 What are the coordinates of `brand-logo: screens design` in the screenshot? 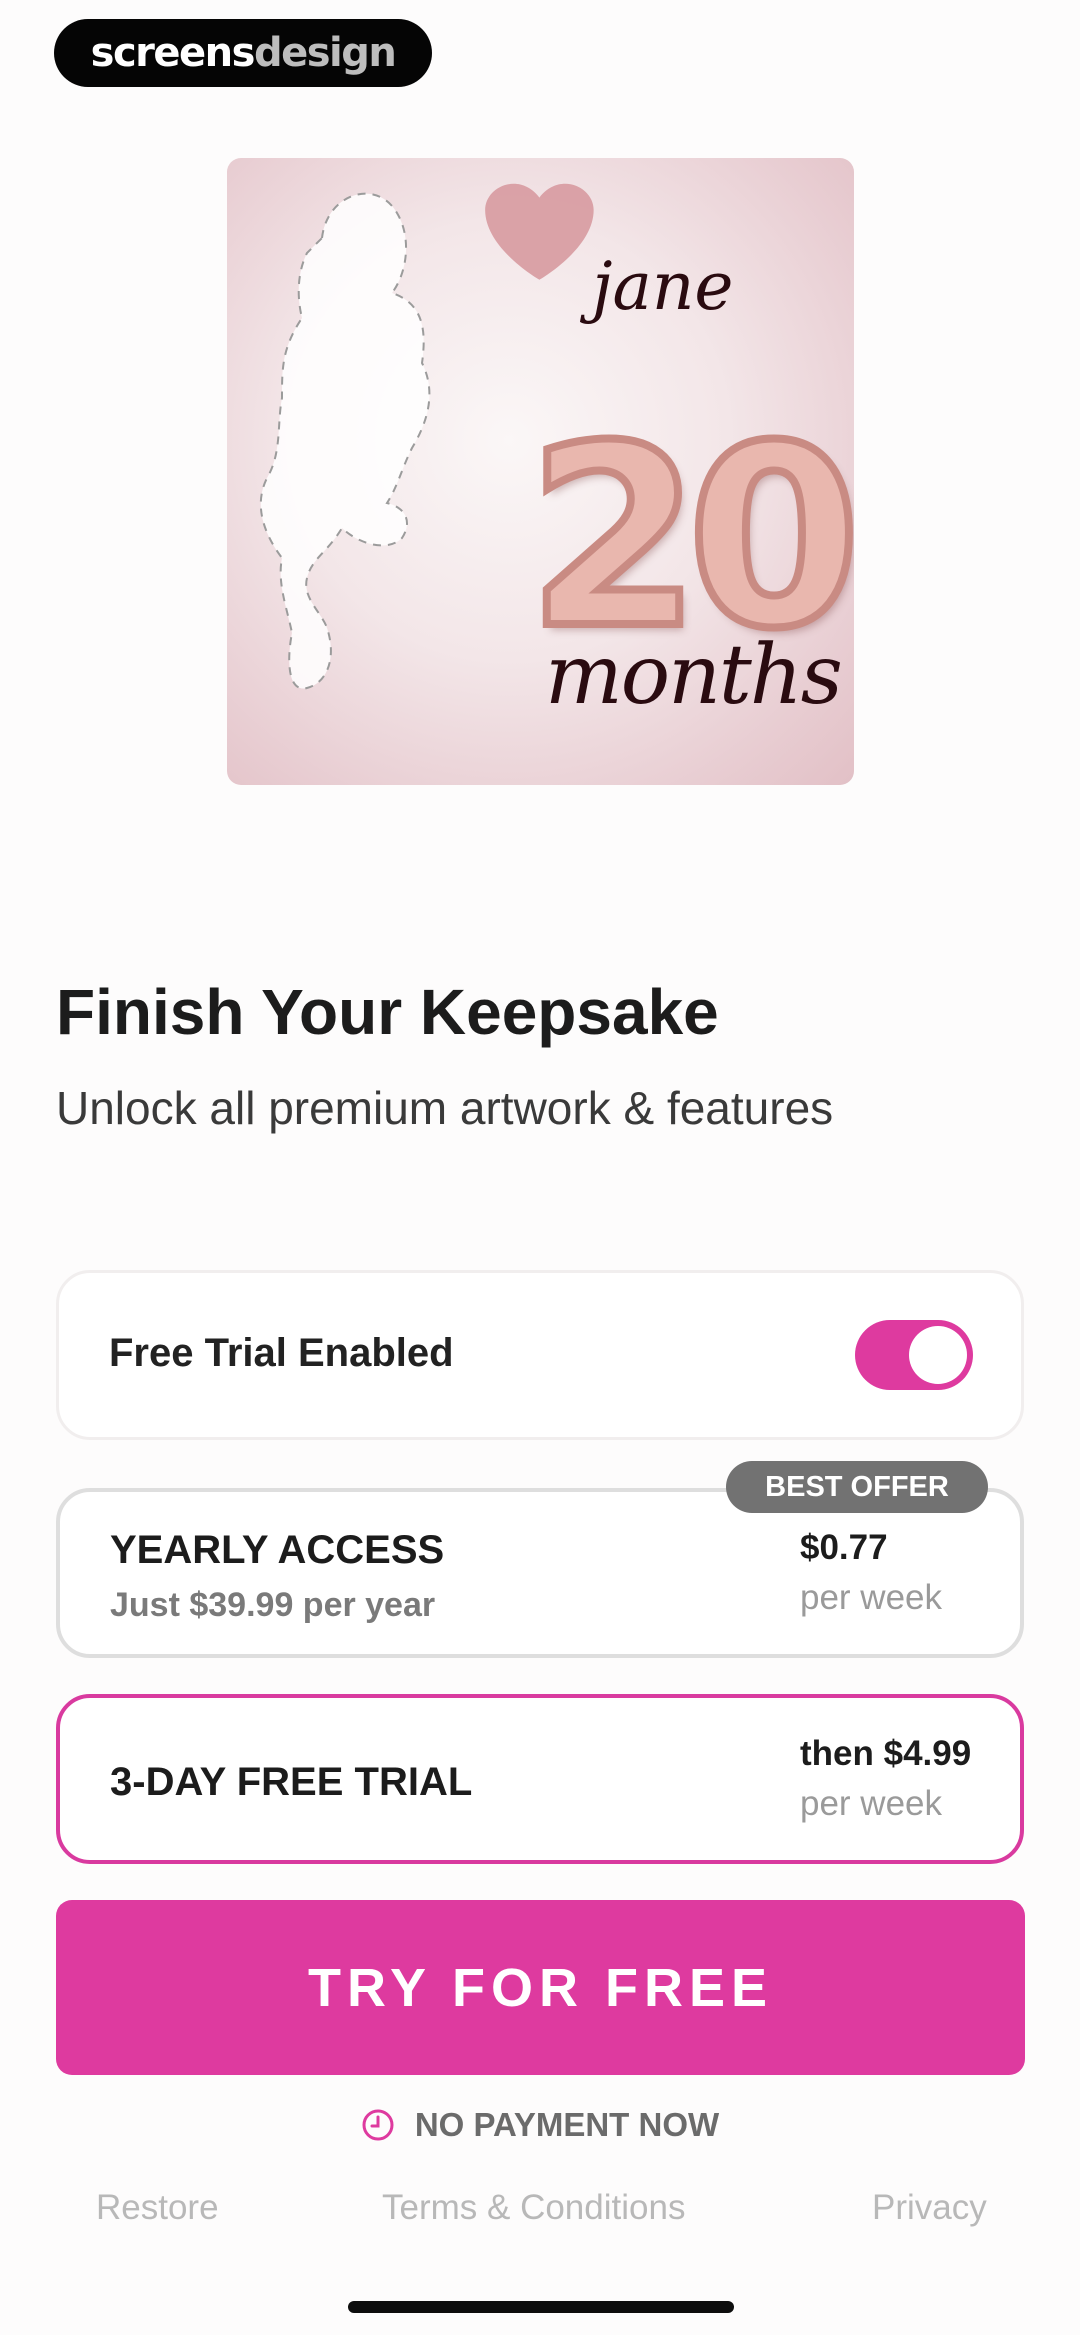 It's located at (243, 53).